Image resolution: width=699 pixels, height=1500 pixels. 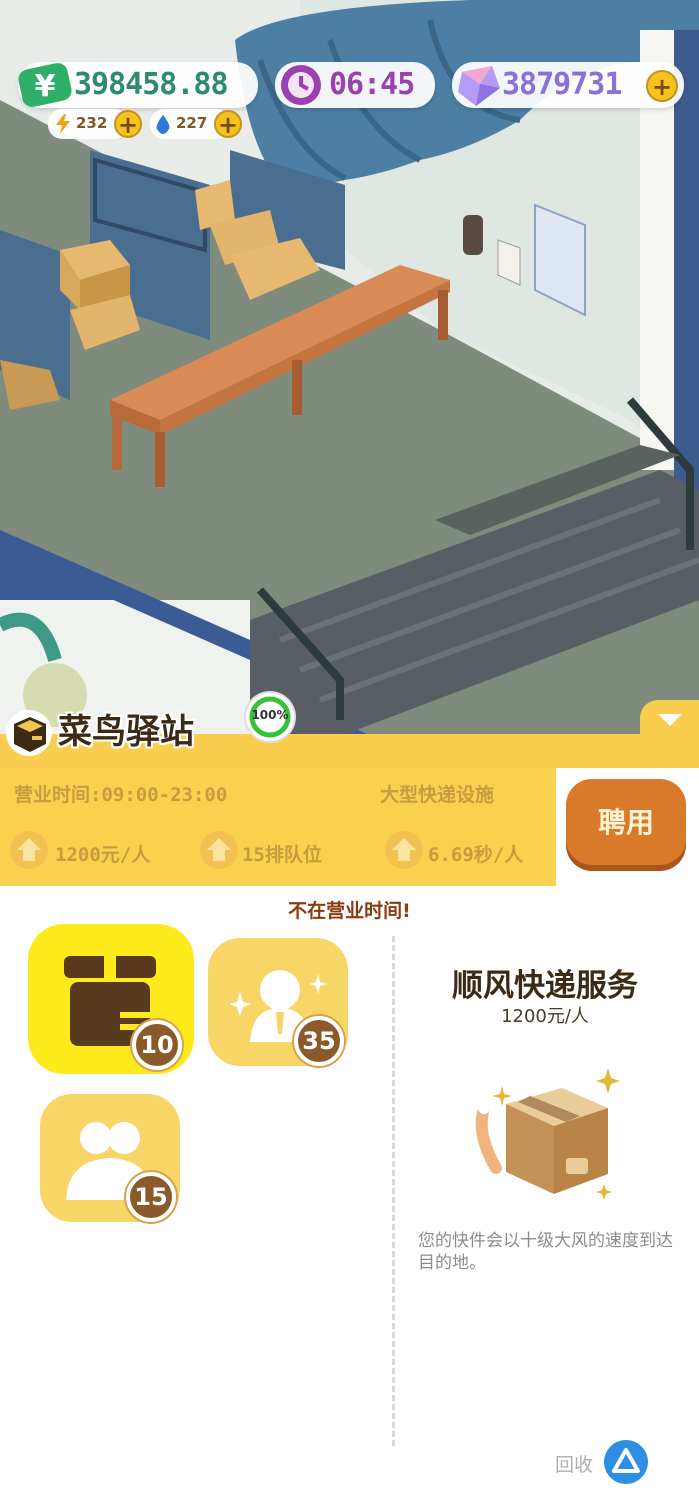 I want to click on closed-notice: 不在营业时间!, so click(x=349, y=911).